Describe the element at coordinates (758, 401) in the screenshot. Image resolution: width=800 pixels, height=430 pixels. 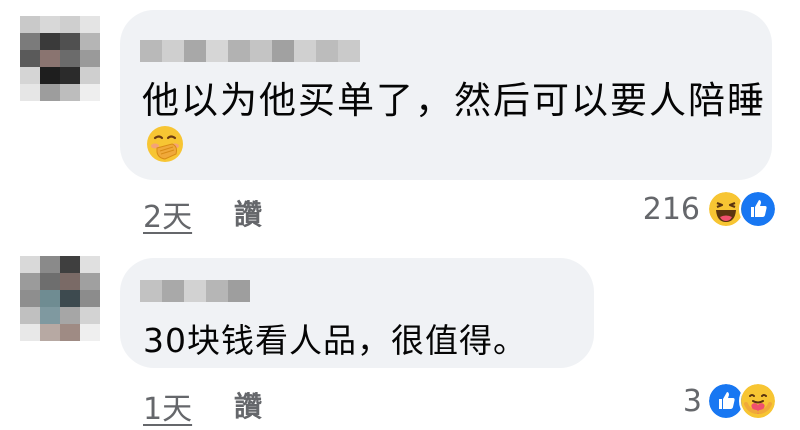
I see `care-reaction-icon` at that location.